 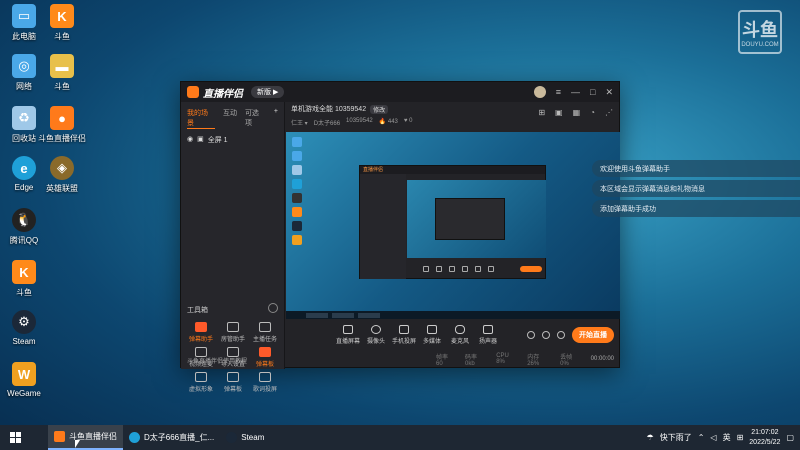 What do you see at coordinates (24, 374) in the screenshot?
I see `wegame-icon: W` at bounding box center [24, 374].